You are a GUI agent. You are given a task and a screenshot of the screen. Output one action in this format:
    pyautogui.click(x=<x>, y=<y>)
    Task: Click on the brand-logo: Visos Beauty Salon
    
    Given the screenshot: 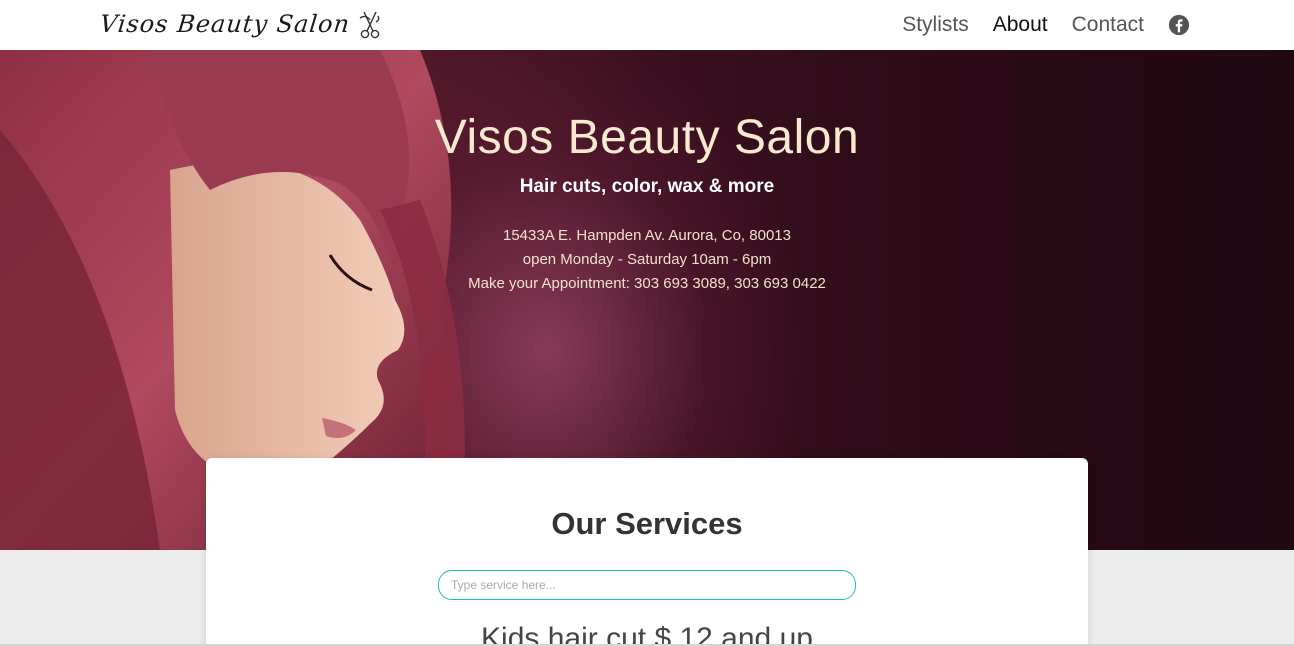 What is the action you would take?
    pyautogui.click(x=241, y=24)
    